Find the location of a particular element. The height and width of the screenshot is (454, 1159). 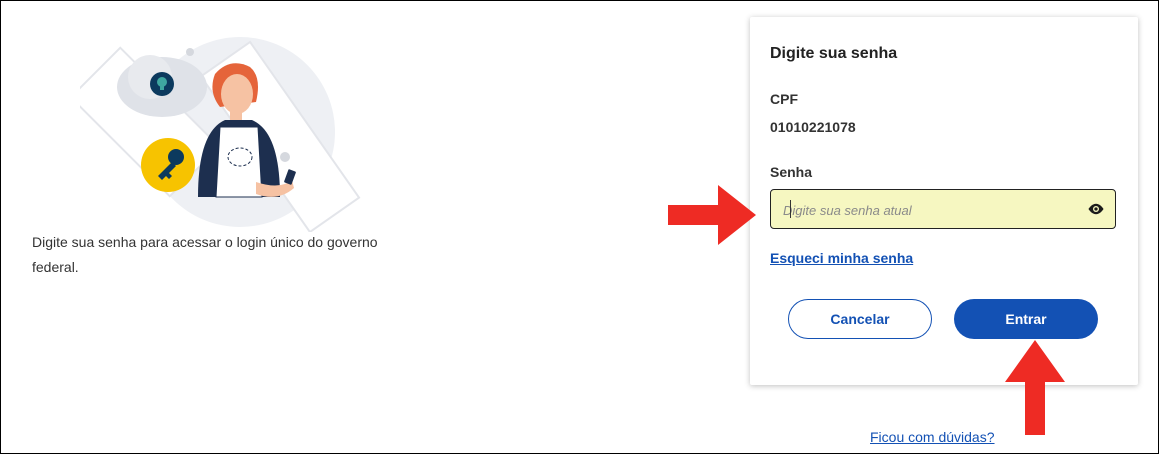

card-title: Digite sua senha is located at coordinates (834, 53).